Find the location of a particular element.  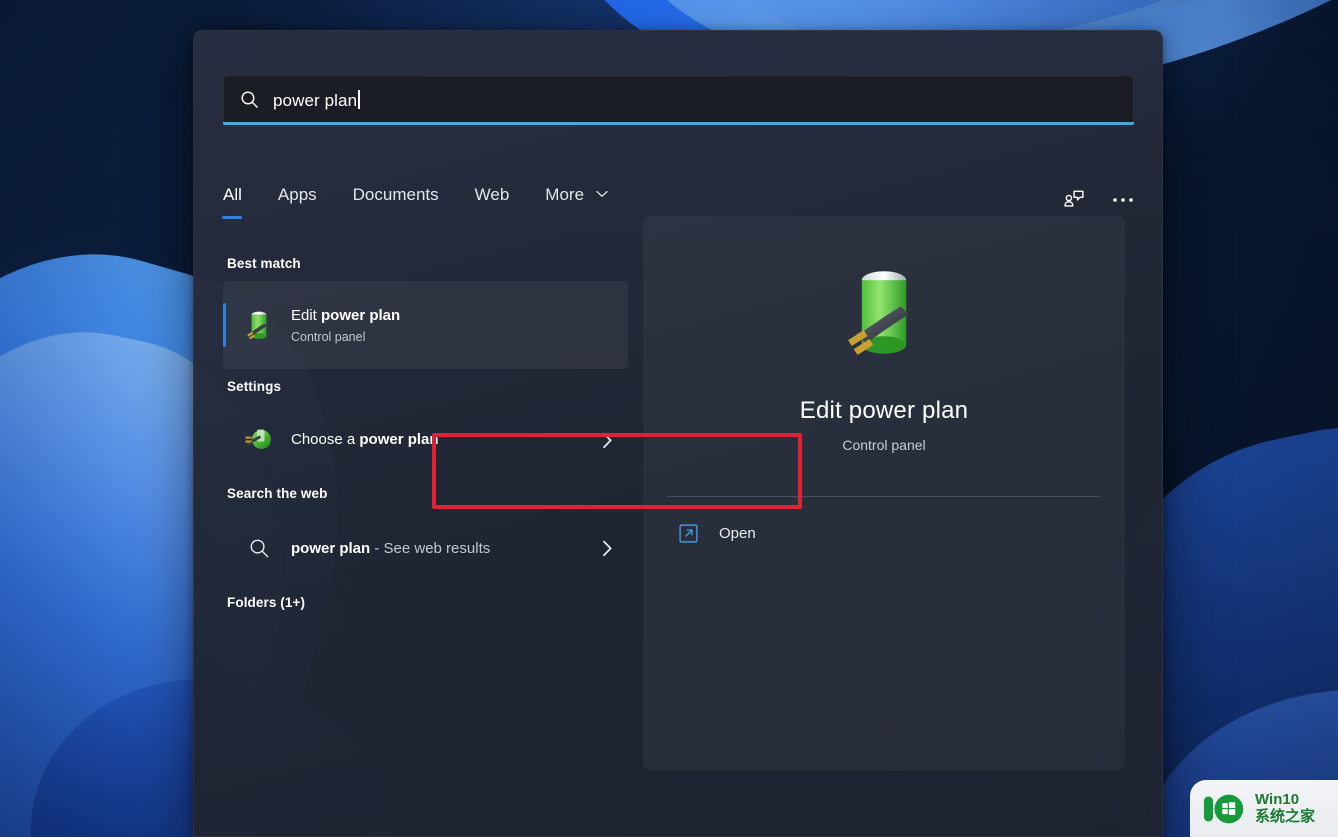

search-input: power plan is located at coordinates (678, 99).